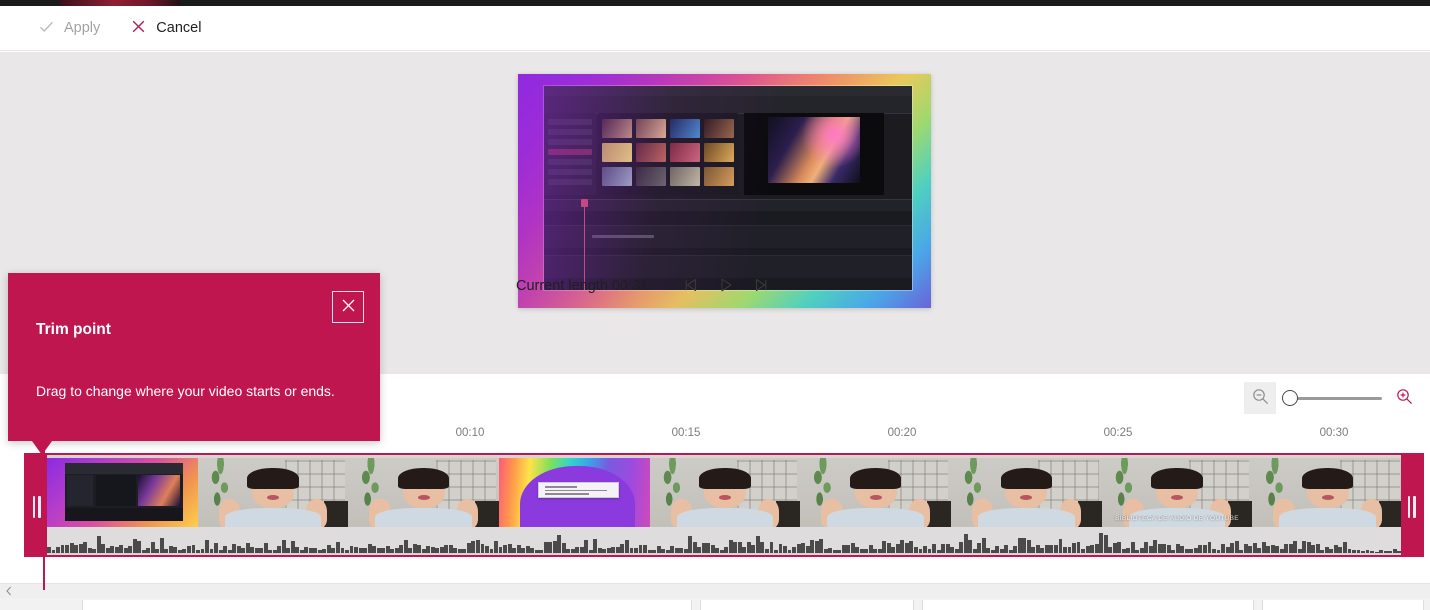 This screenshot has width=1430, height=610. What do you see at coordinates (1332, 398) in the screenshot?
I see `zoom-slider` at bounding box center [1332, 398].